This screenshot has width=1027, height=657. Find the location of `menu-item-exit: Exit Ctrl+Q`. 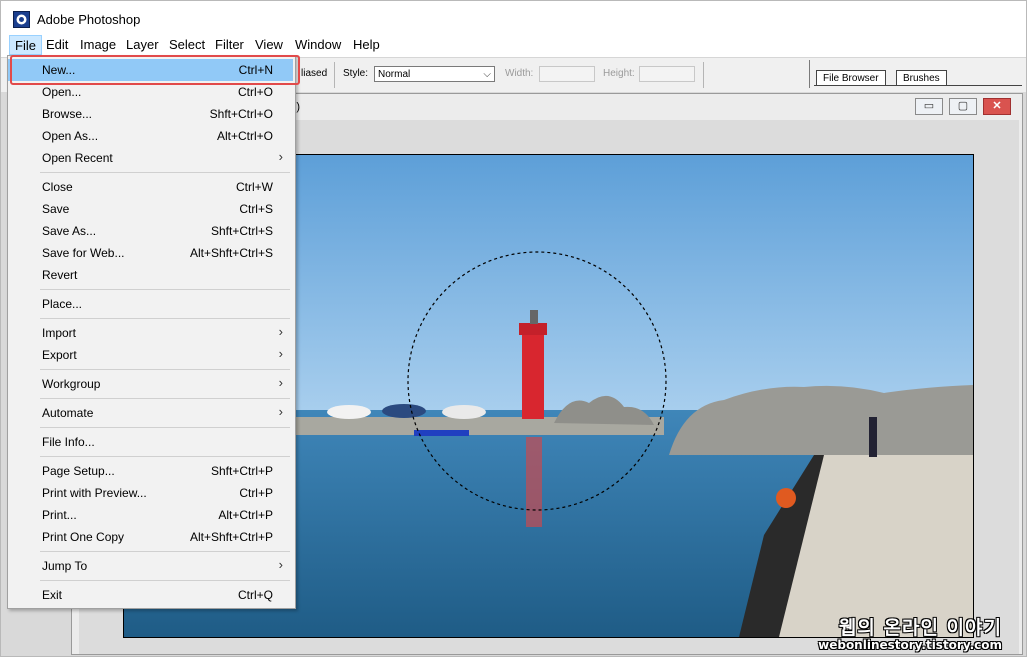

menu-item-exit: Exit Ctrl+Q is located at coordinates (150, 595).